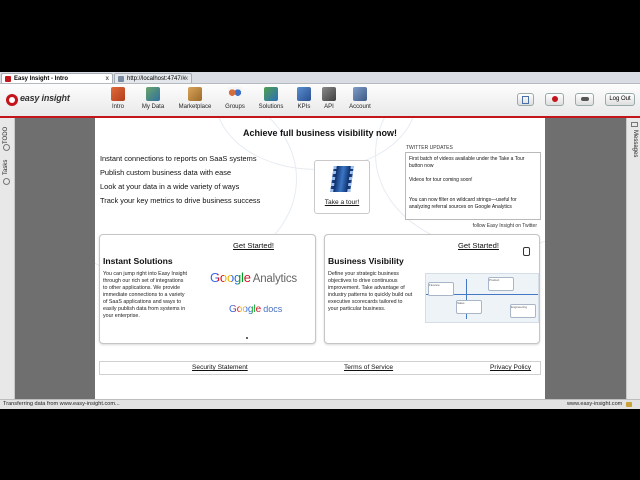 Image resolution: width=640 pixels, height=480 pixels. I want to click on tab-easy-insight: Easy Insight - Intro x, so click(57, 78).